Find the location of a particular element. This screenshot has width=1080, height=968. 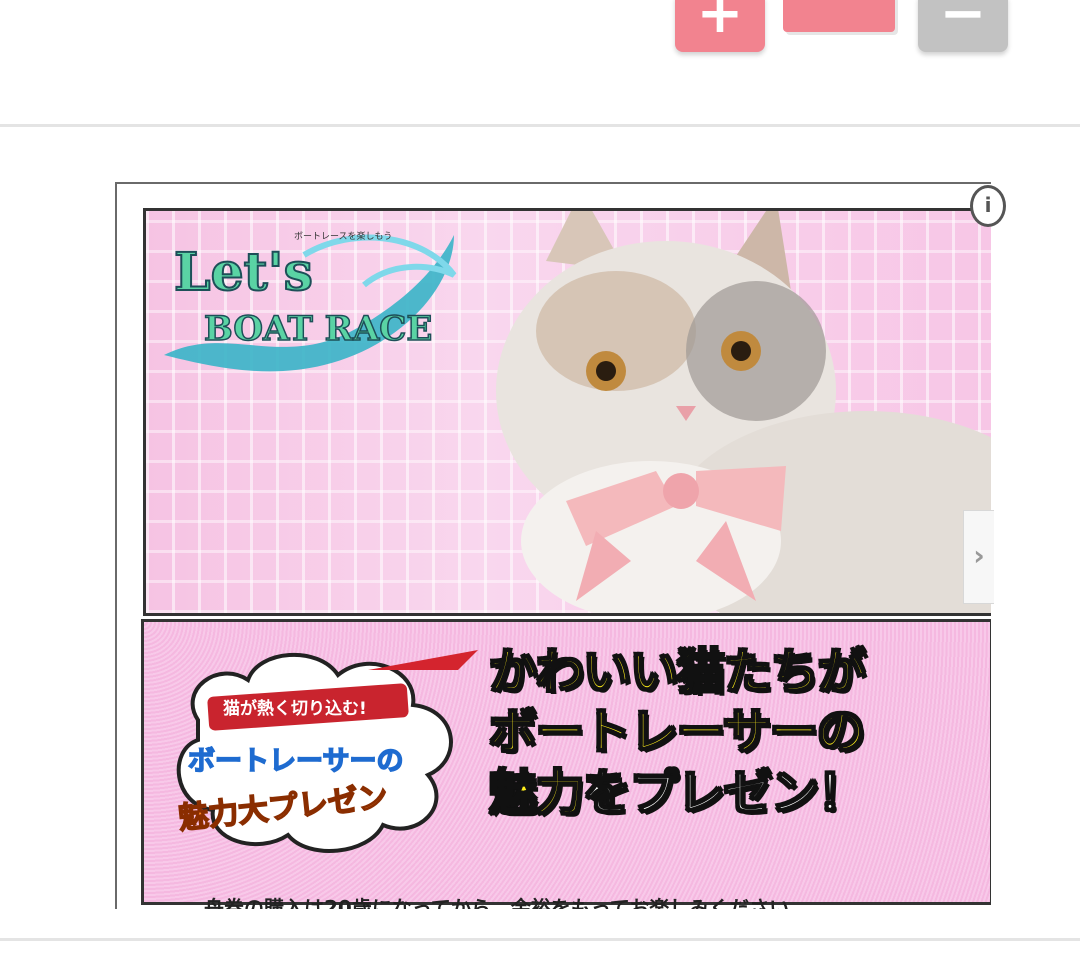

chevron-right-icon: › is located at coordinates (978, 557).